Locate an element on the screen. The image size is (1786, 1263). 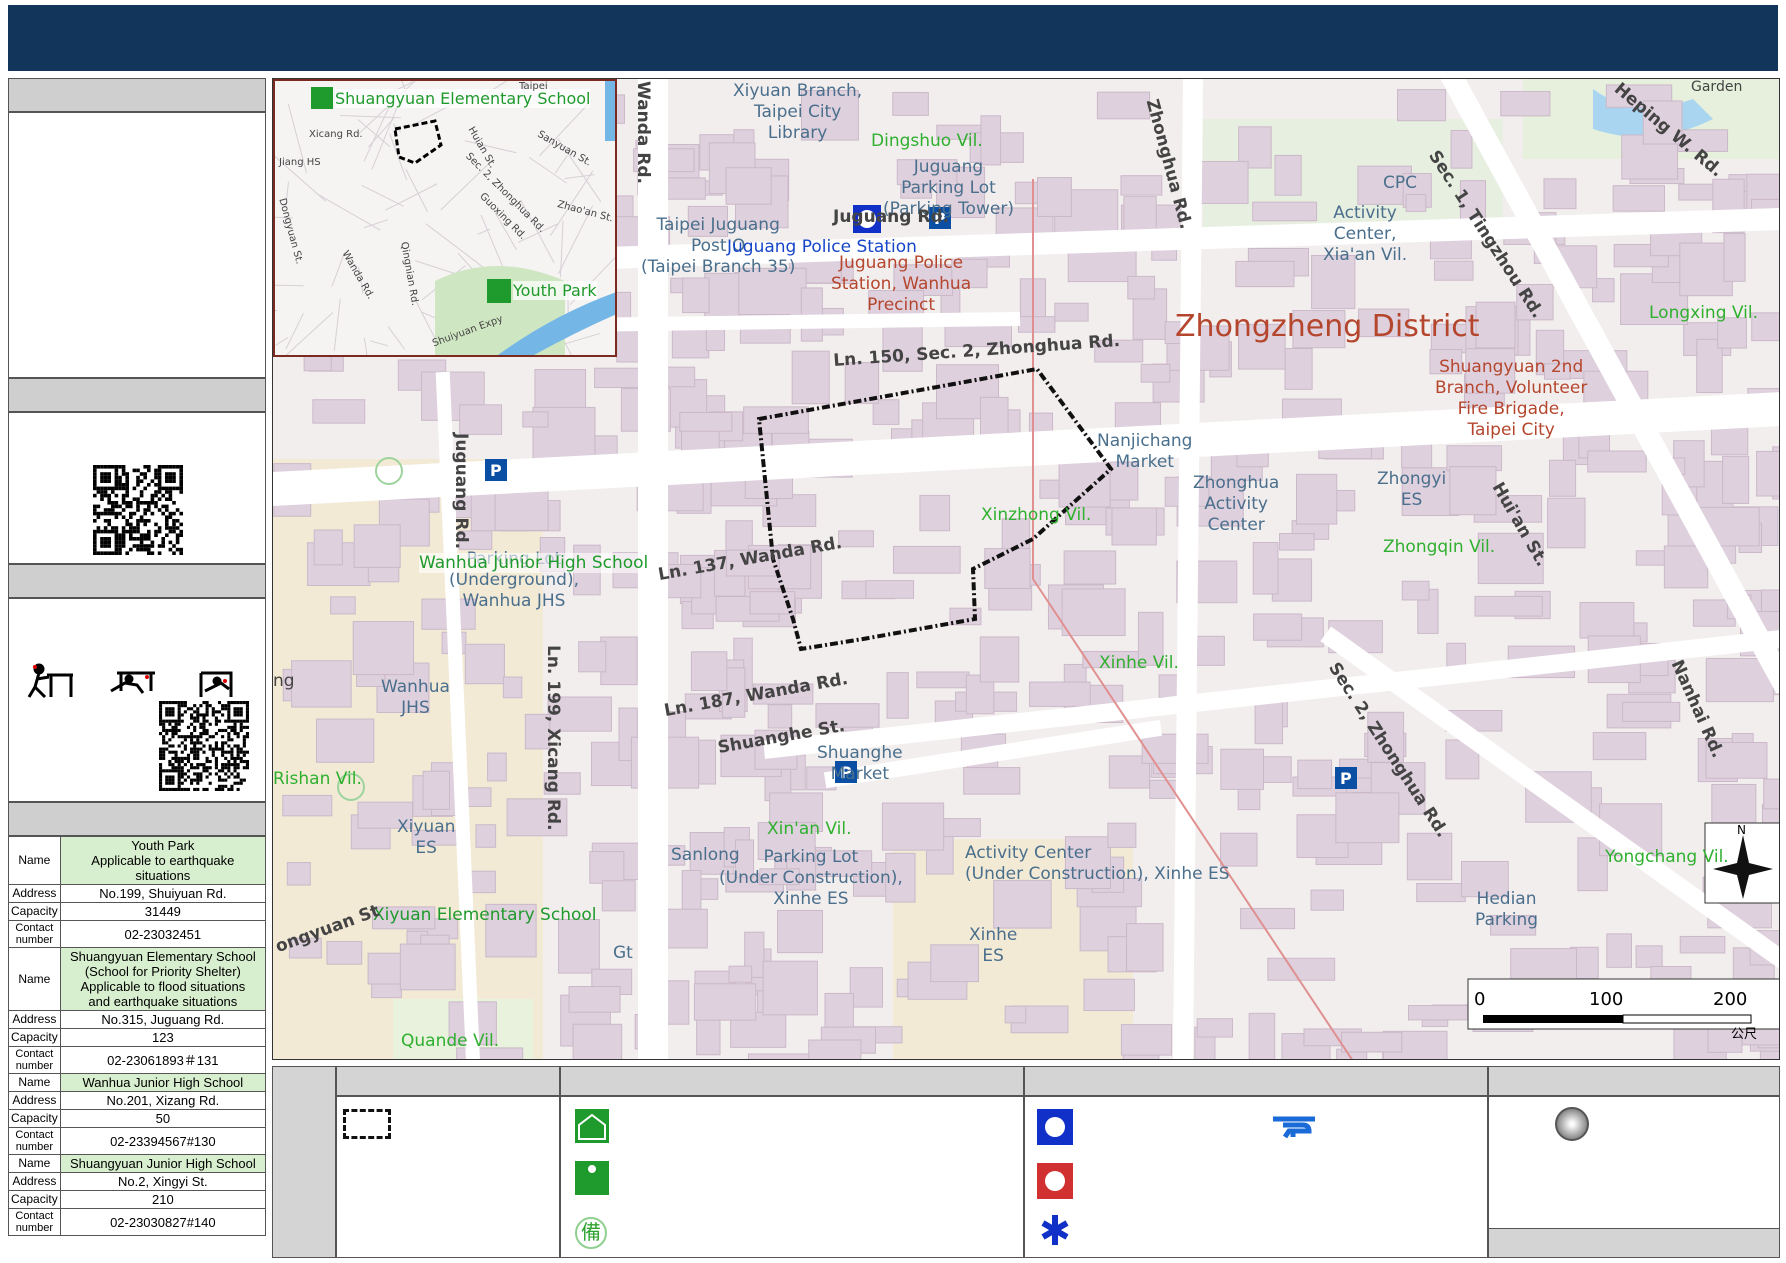
emergency-legend-icons is located at coordinates (1055, 1177).